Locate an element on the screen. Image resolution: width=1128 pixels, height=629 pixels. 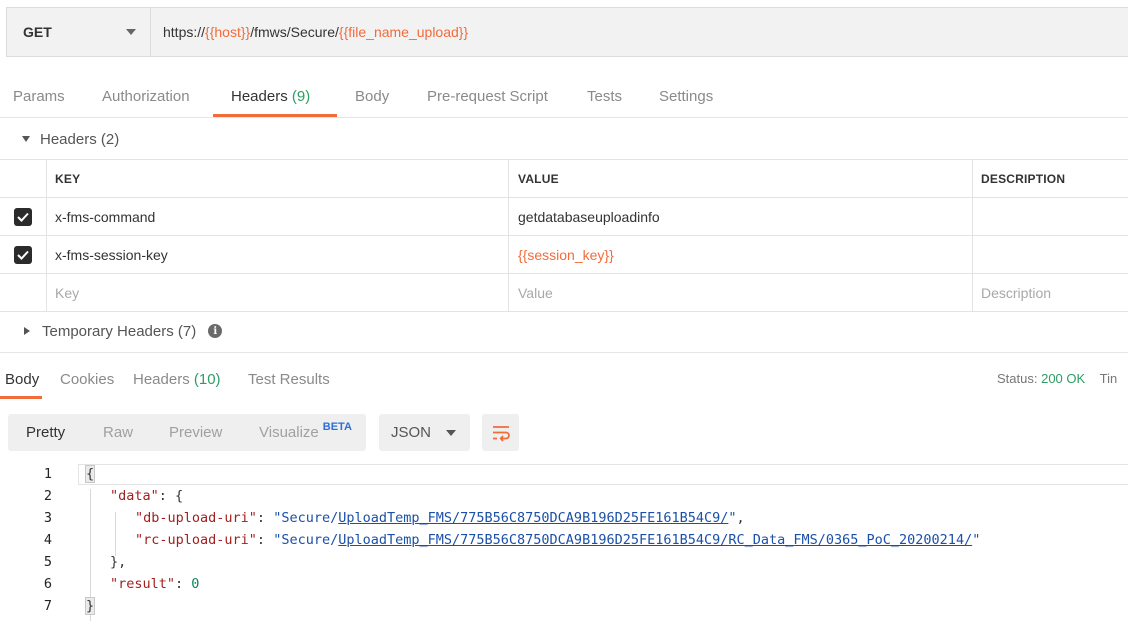
line-number: 3 is located at coordinates (47, 518).